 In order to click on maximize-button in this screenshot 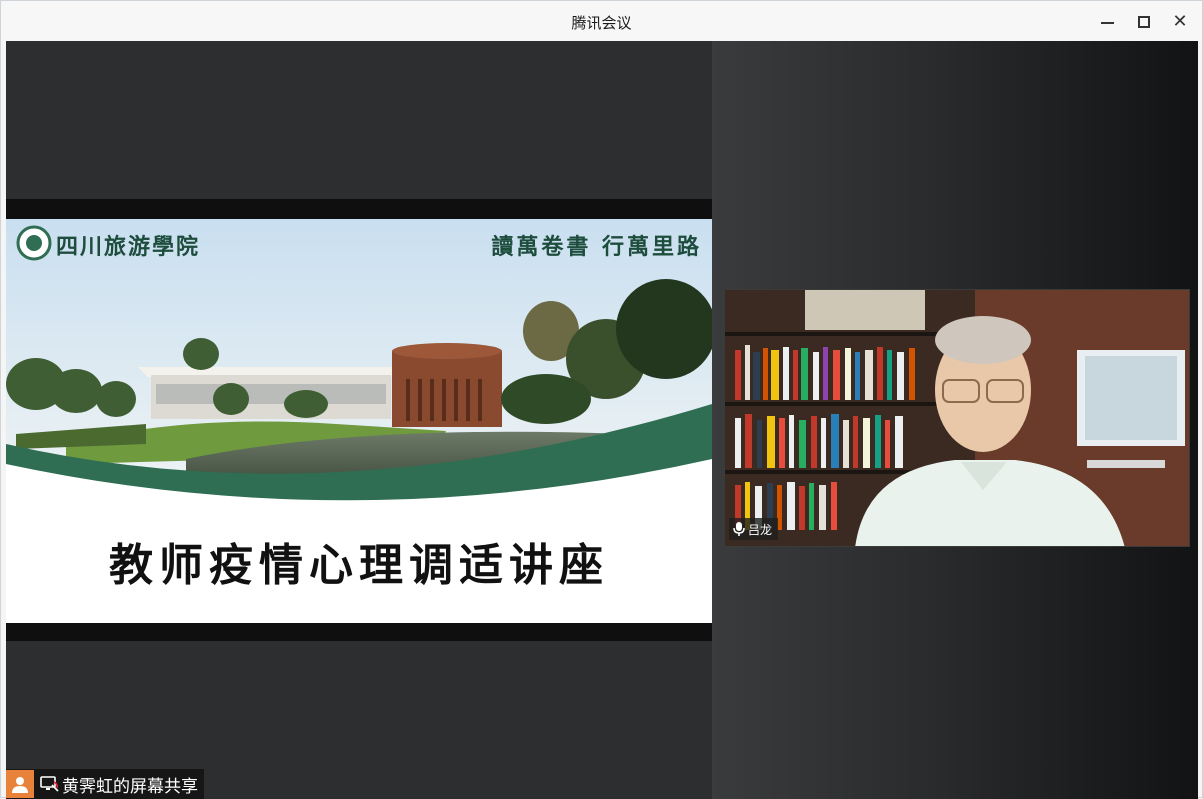, I will do `click(1144, 22)`.